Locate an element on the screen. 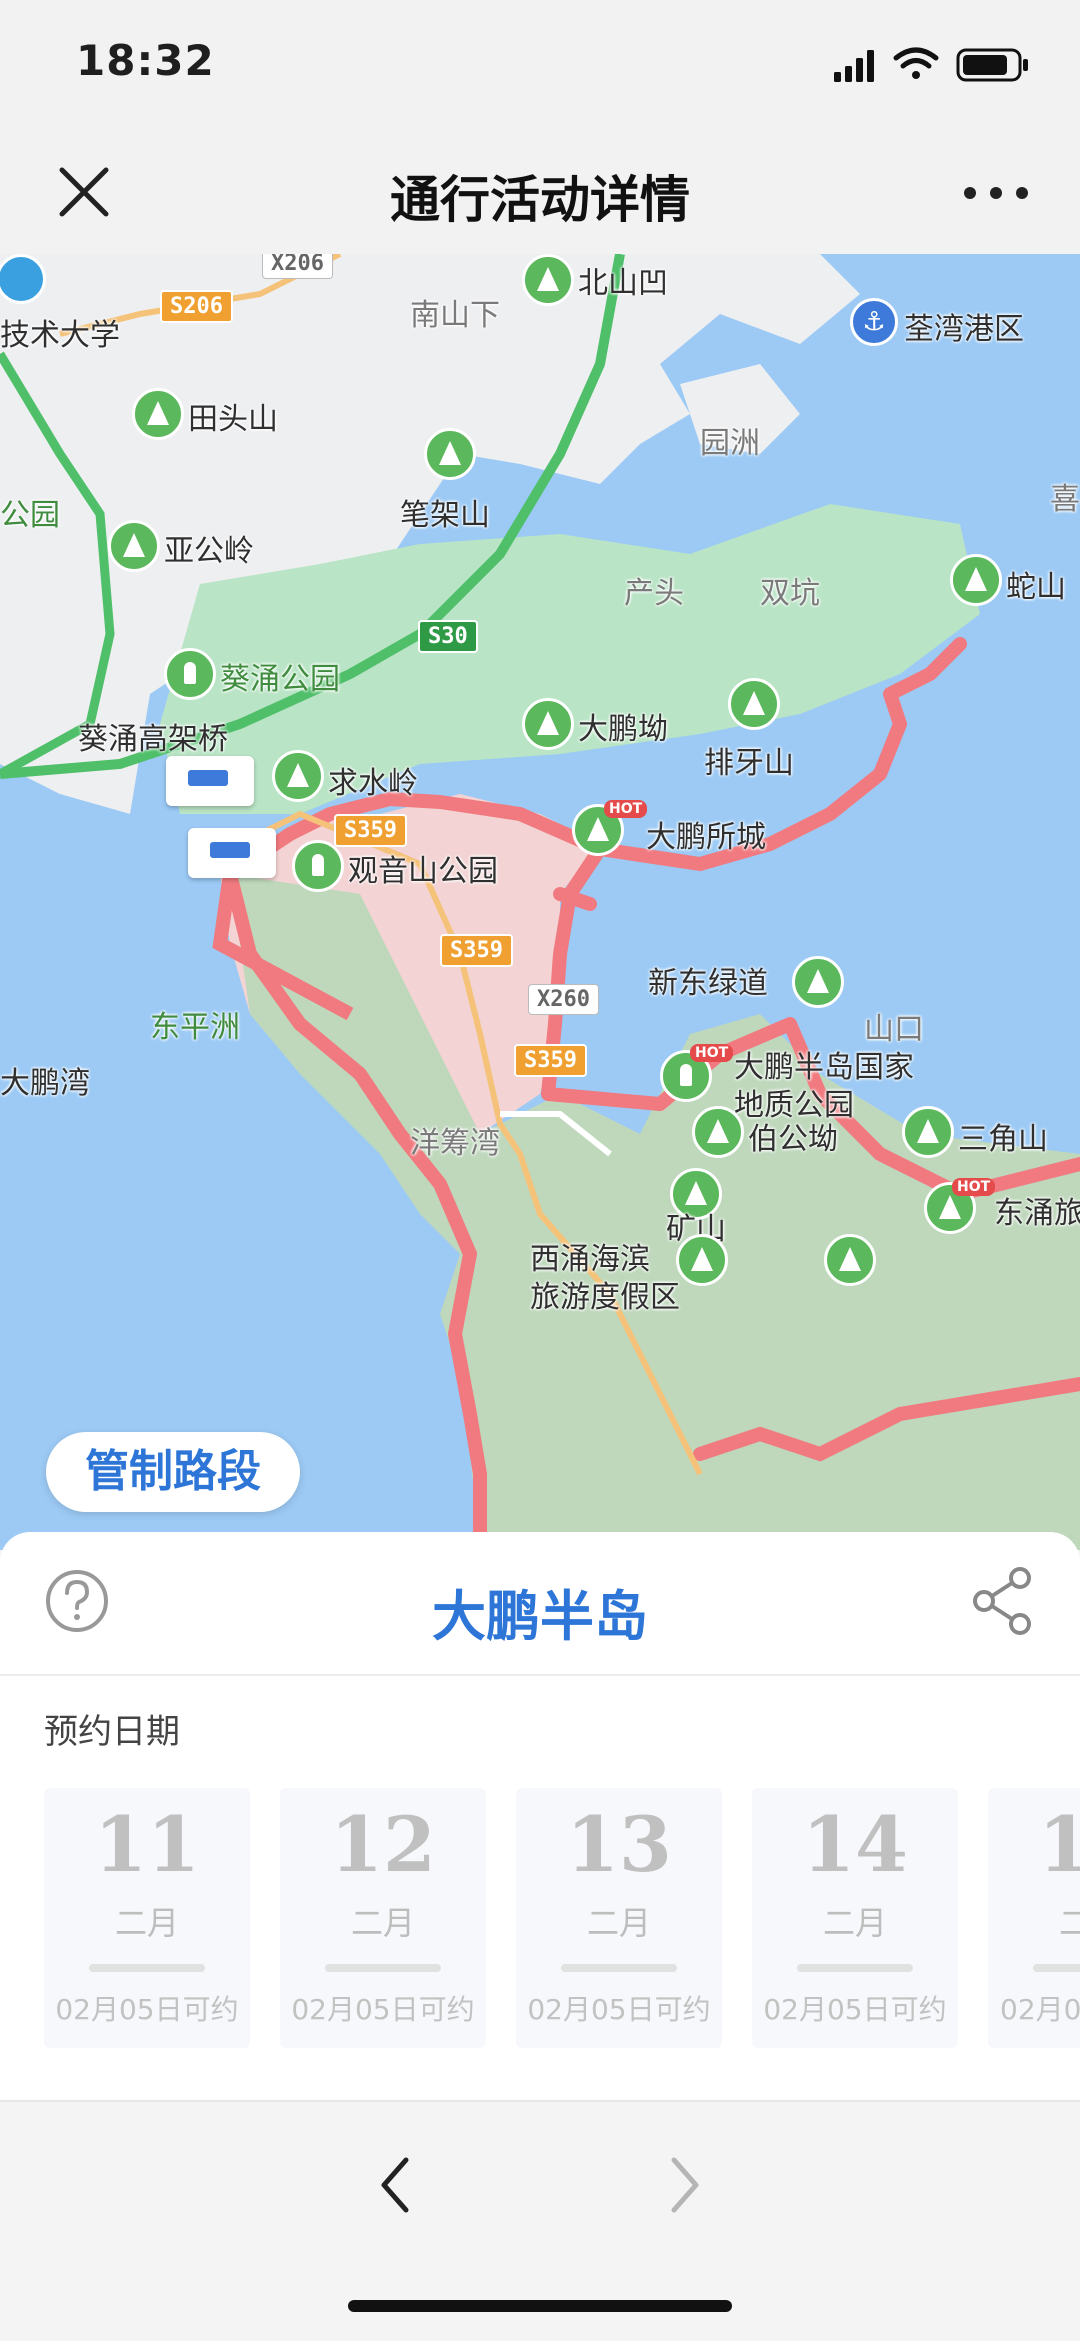 The width and height of the screenshot is (1080, 2341). control-section-button: 管制路段 is located at coordinates (173, 1472).